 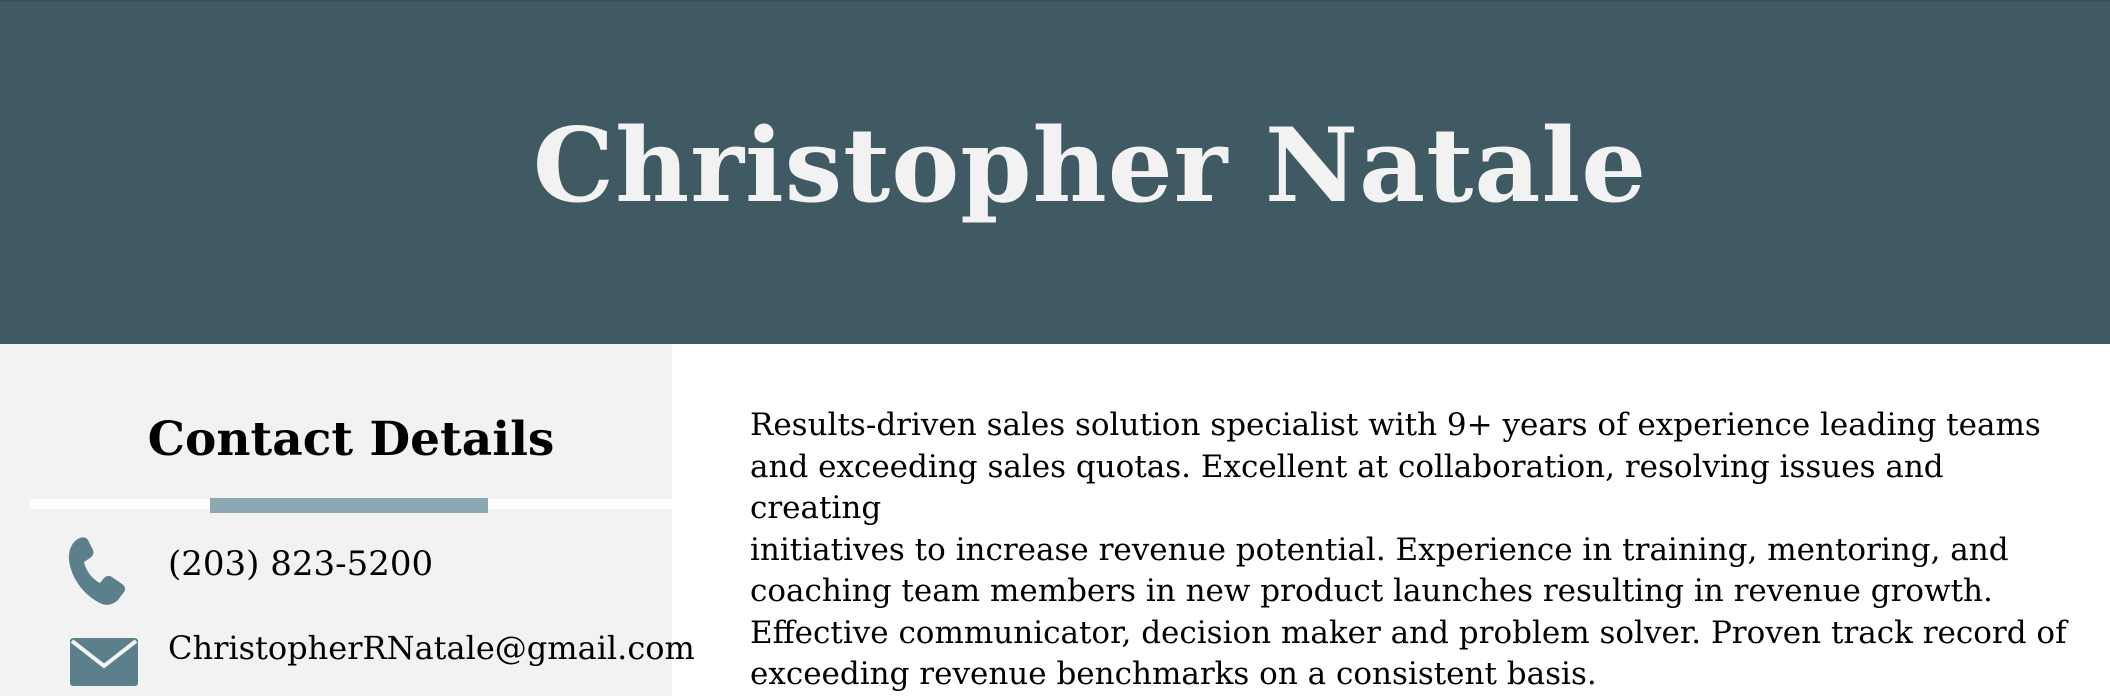 I want to click on phone-icon, so click(x=97, y=571).